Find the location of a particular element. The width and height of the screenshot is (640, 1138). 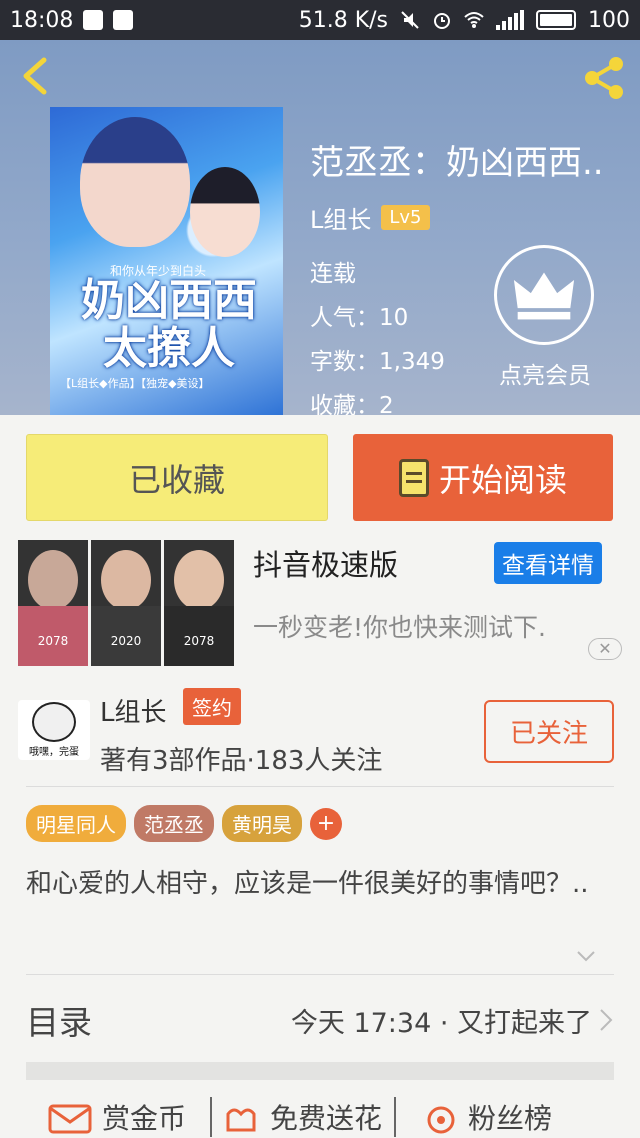

cover-credits: 【L组长◆作品】【独宠◆美设】 is located at coordinates (135, 383).